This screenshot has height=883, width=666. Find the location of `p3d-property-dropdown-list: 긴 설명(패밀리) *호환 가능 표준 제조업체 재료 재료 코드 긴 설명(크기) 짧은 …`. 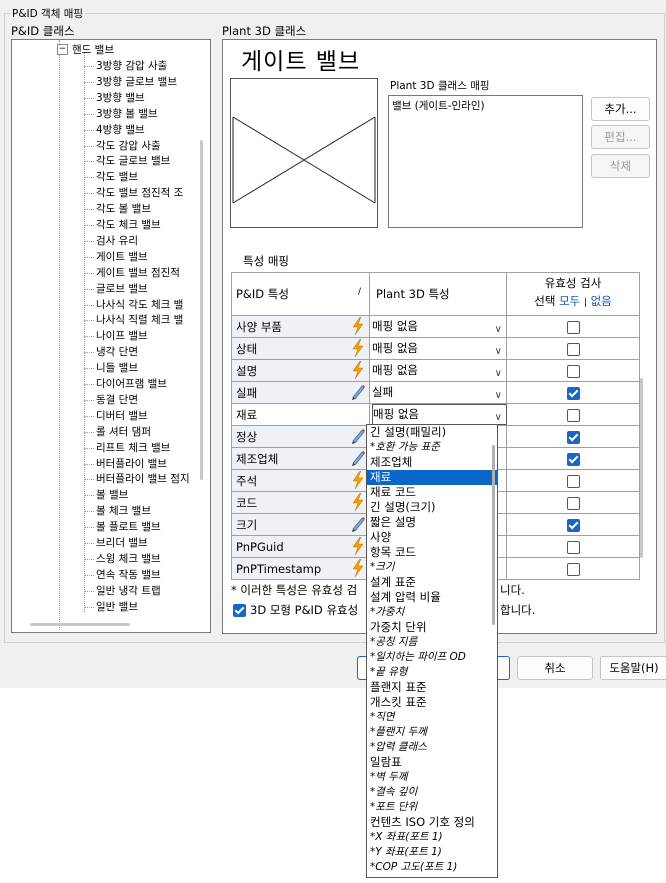

p3d-property-dropdown-list: 긴 설명(패밀리) *호환 가능 표준 제조업체 재료 재료 코드 긴 설명(크기) 짧은 … is located at coordinates (432, 651).